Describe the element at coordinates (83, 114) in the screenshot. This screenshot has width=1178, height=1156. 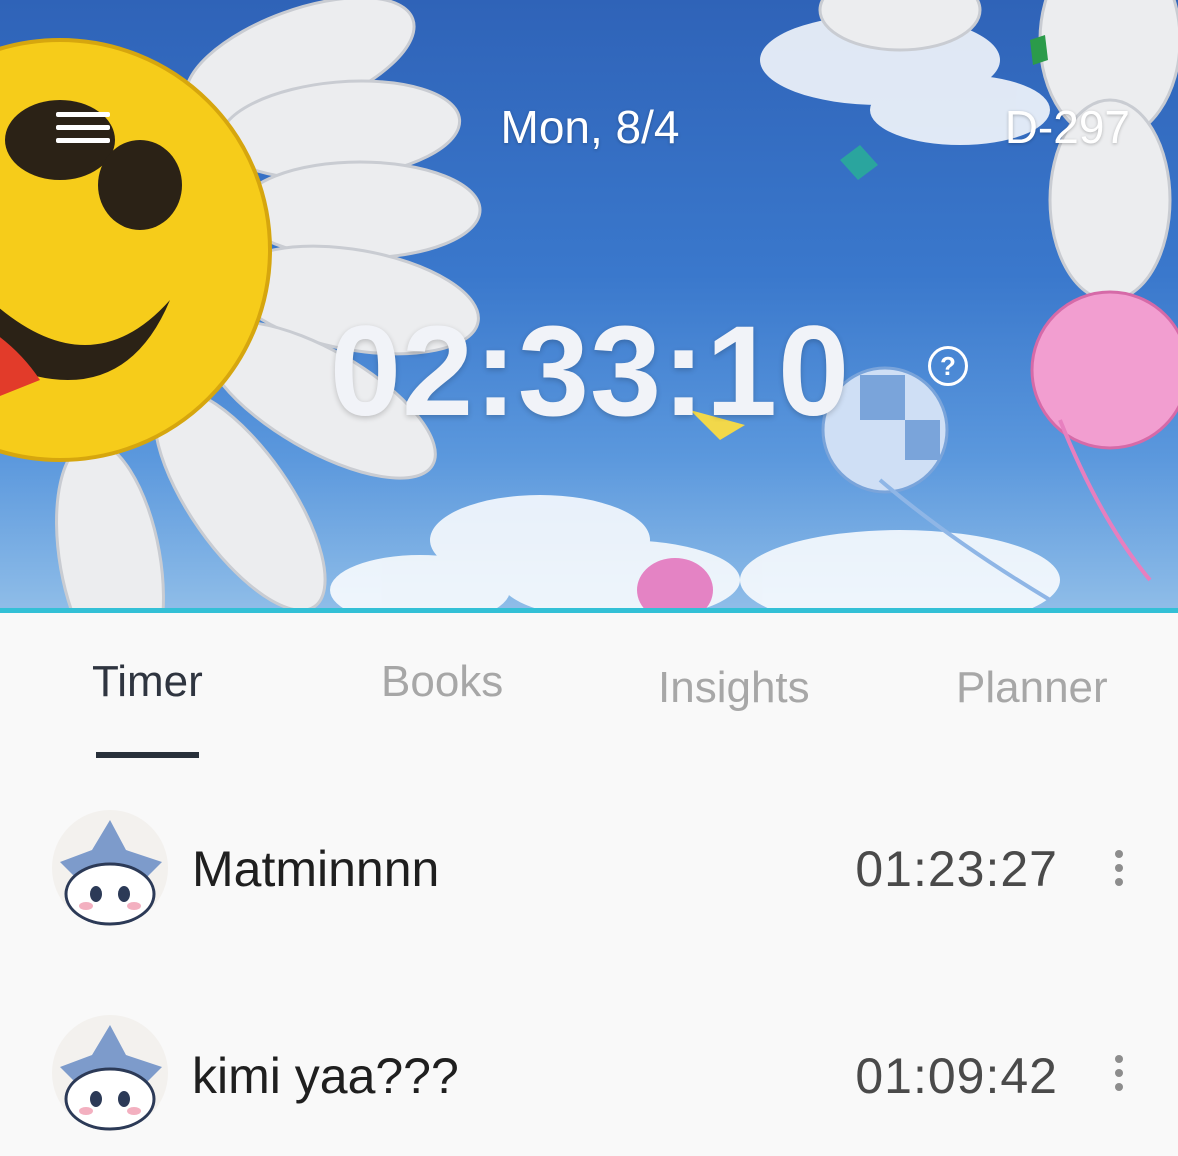
I see `hamburger-menu-icon` at that location.